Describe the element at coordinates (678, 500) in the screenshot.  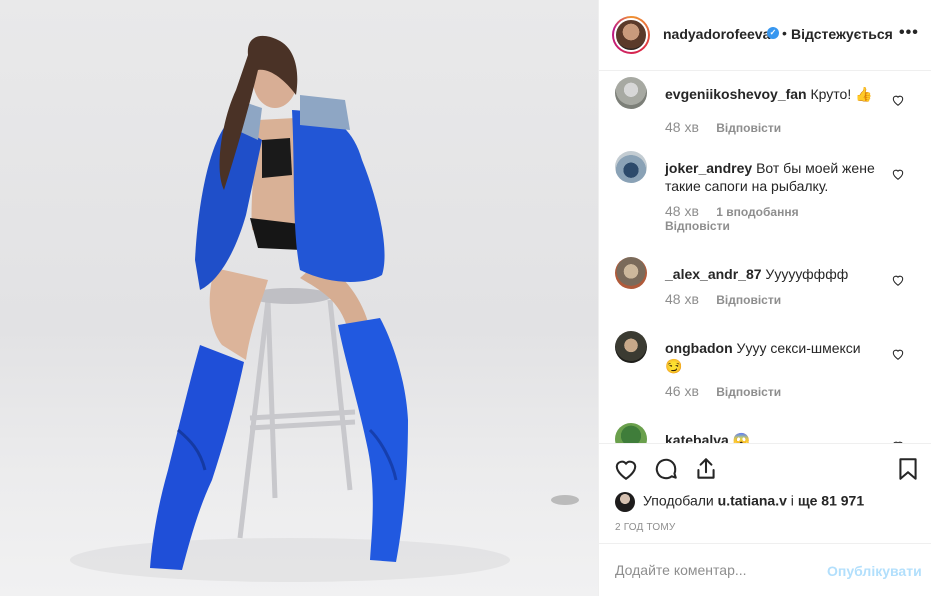
I see `likes-prefix: Уподобали` at that location.